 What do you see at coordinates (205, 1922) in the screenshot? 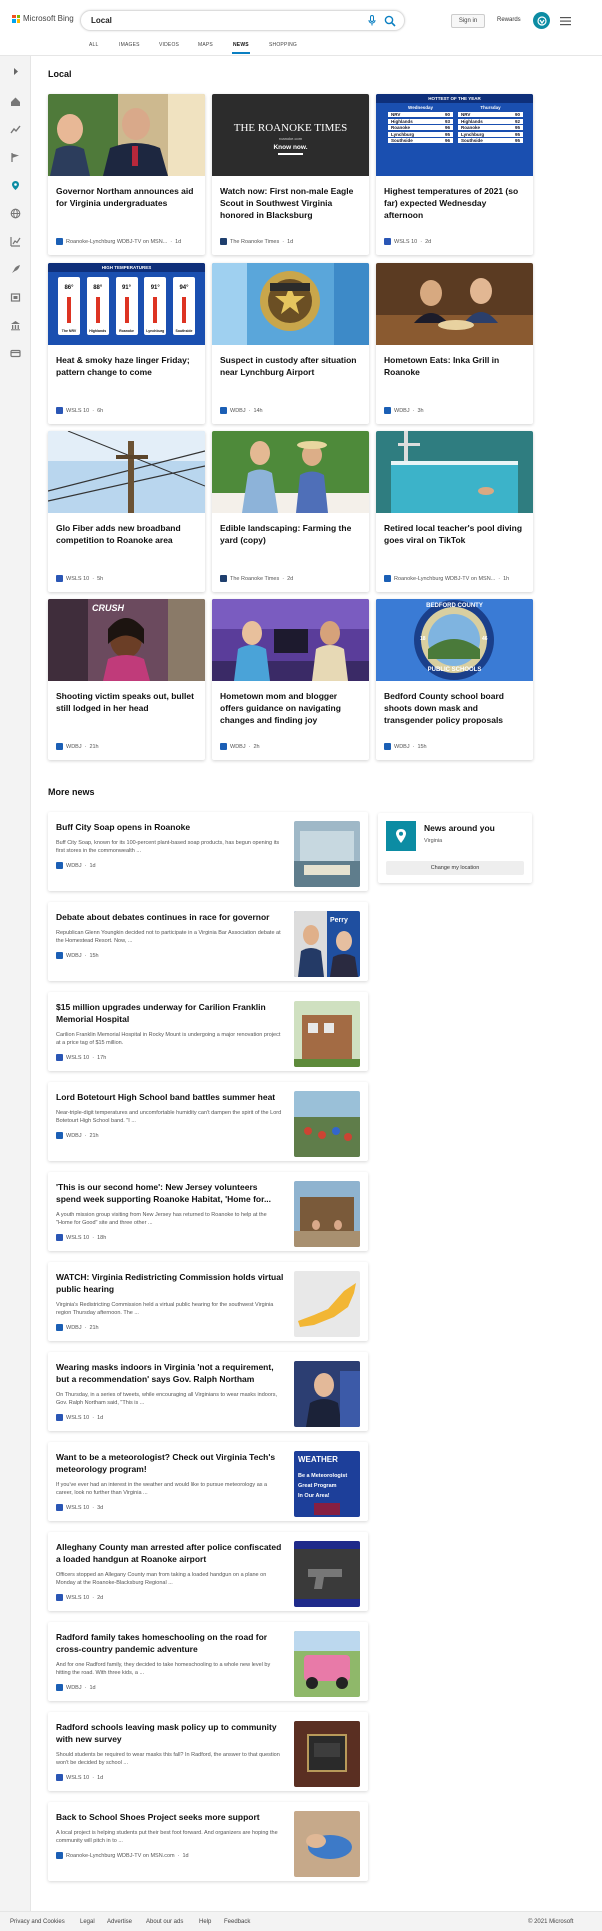
I see `footer-link-help: Help` at bounding box center [205, 1922].